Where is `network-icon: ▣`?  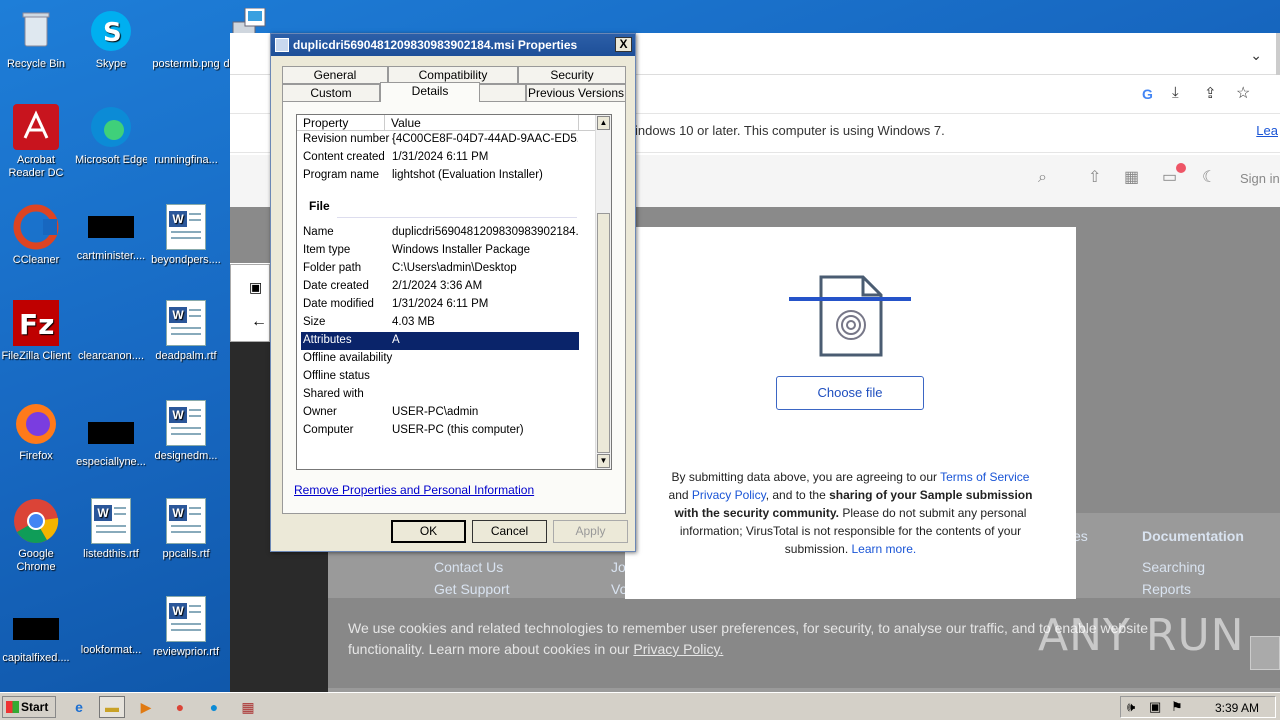
network-icon: ▣ is located at coordinates (1155, 707).